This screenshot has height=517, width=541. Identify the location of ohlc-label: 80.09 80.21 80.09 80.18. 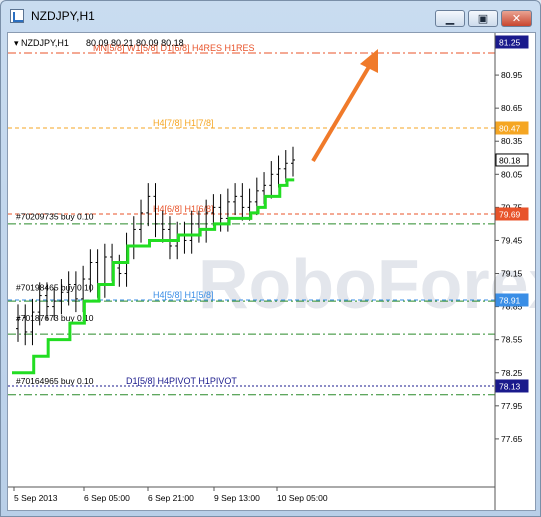
(135, 43).